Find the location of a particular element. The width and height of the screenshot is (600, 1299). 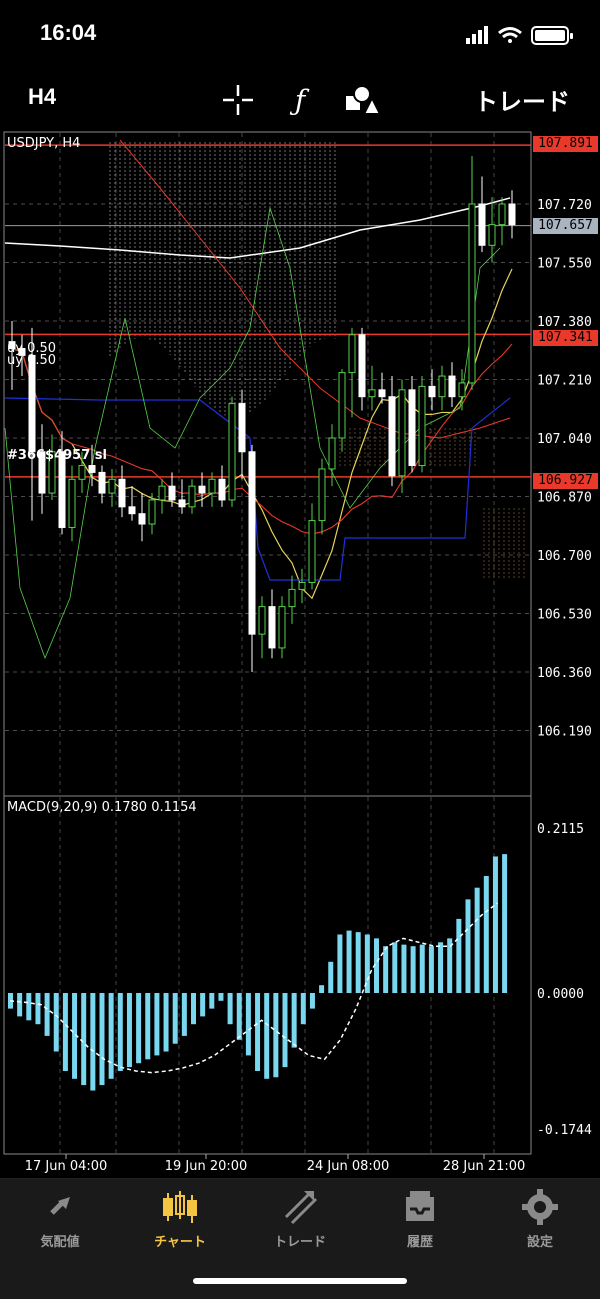

price-badge: 106.927 is located at coordinates (565, 481).